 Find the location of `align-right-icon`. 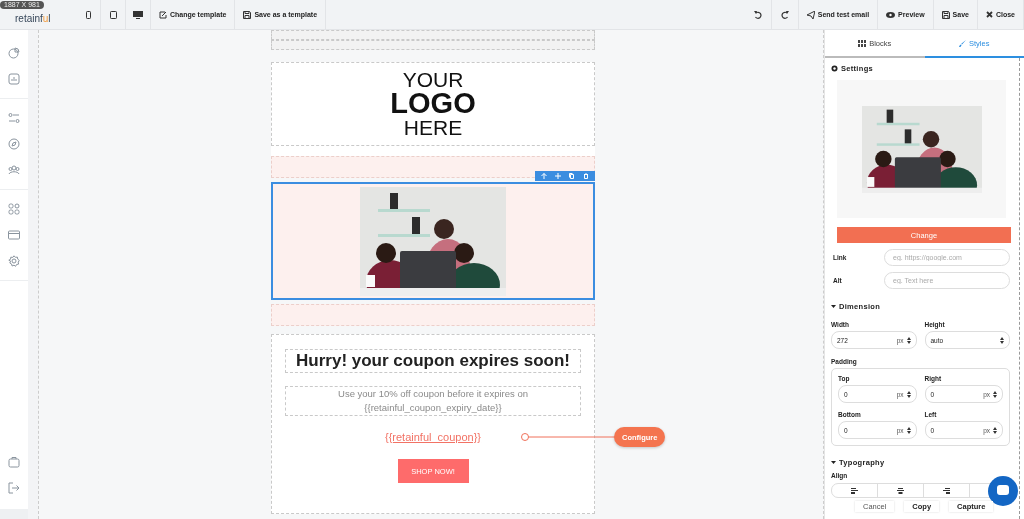

align-right-icon is located at coordinates (946, 490).